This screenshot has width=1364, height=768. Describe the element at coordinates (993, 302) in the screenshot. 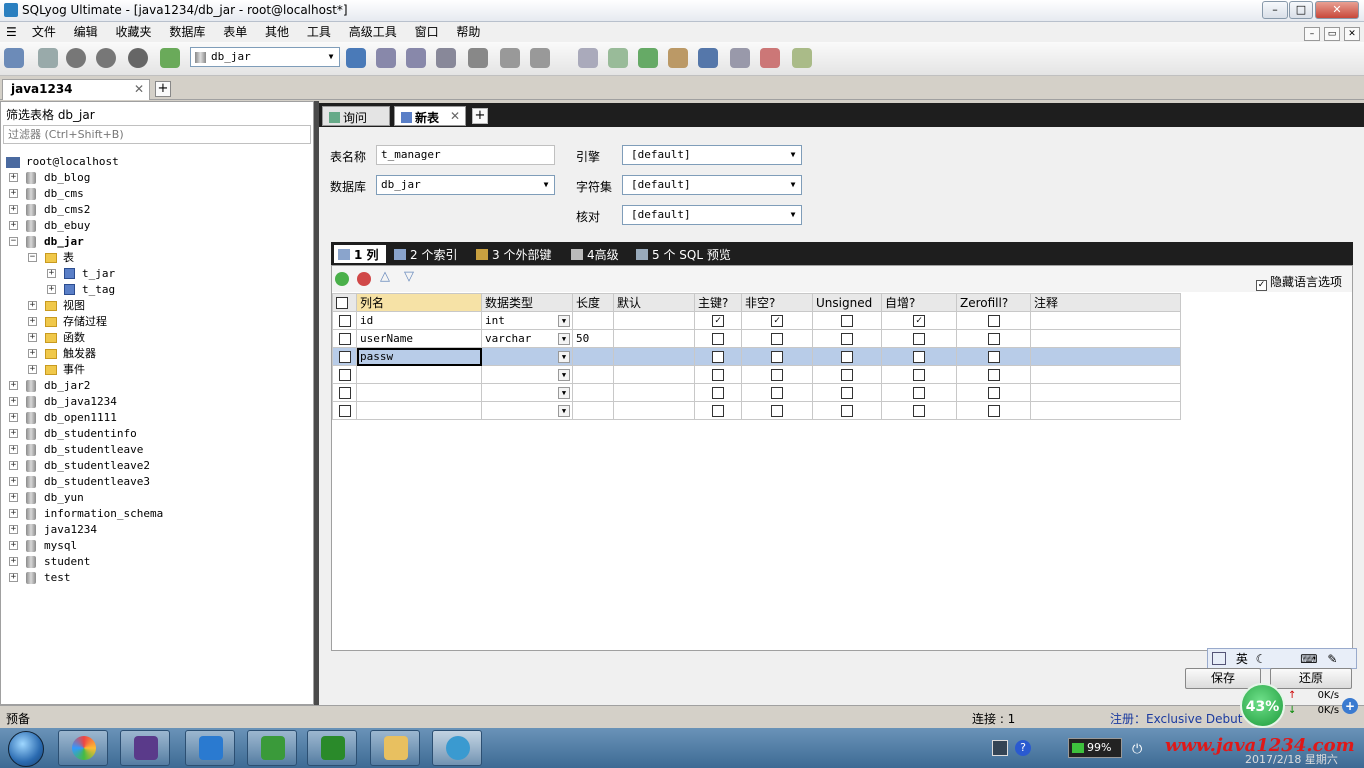

I see `header-zerofill: Zerofill?` at that location.